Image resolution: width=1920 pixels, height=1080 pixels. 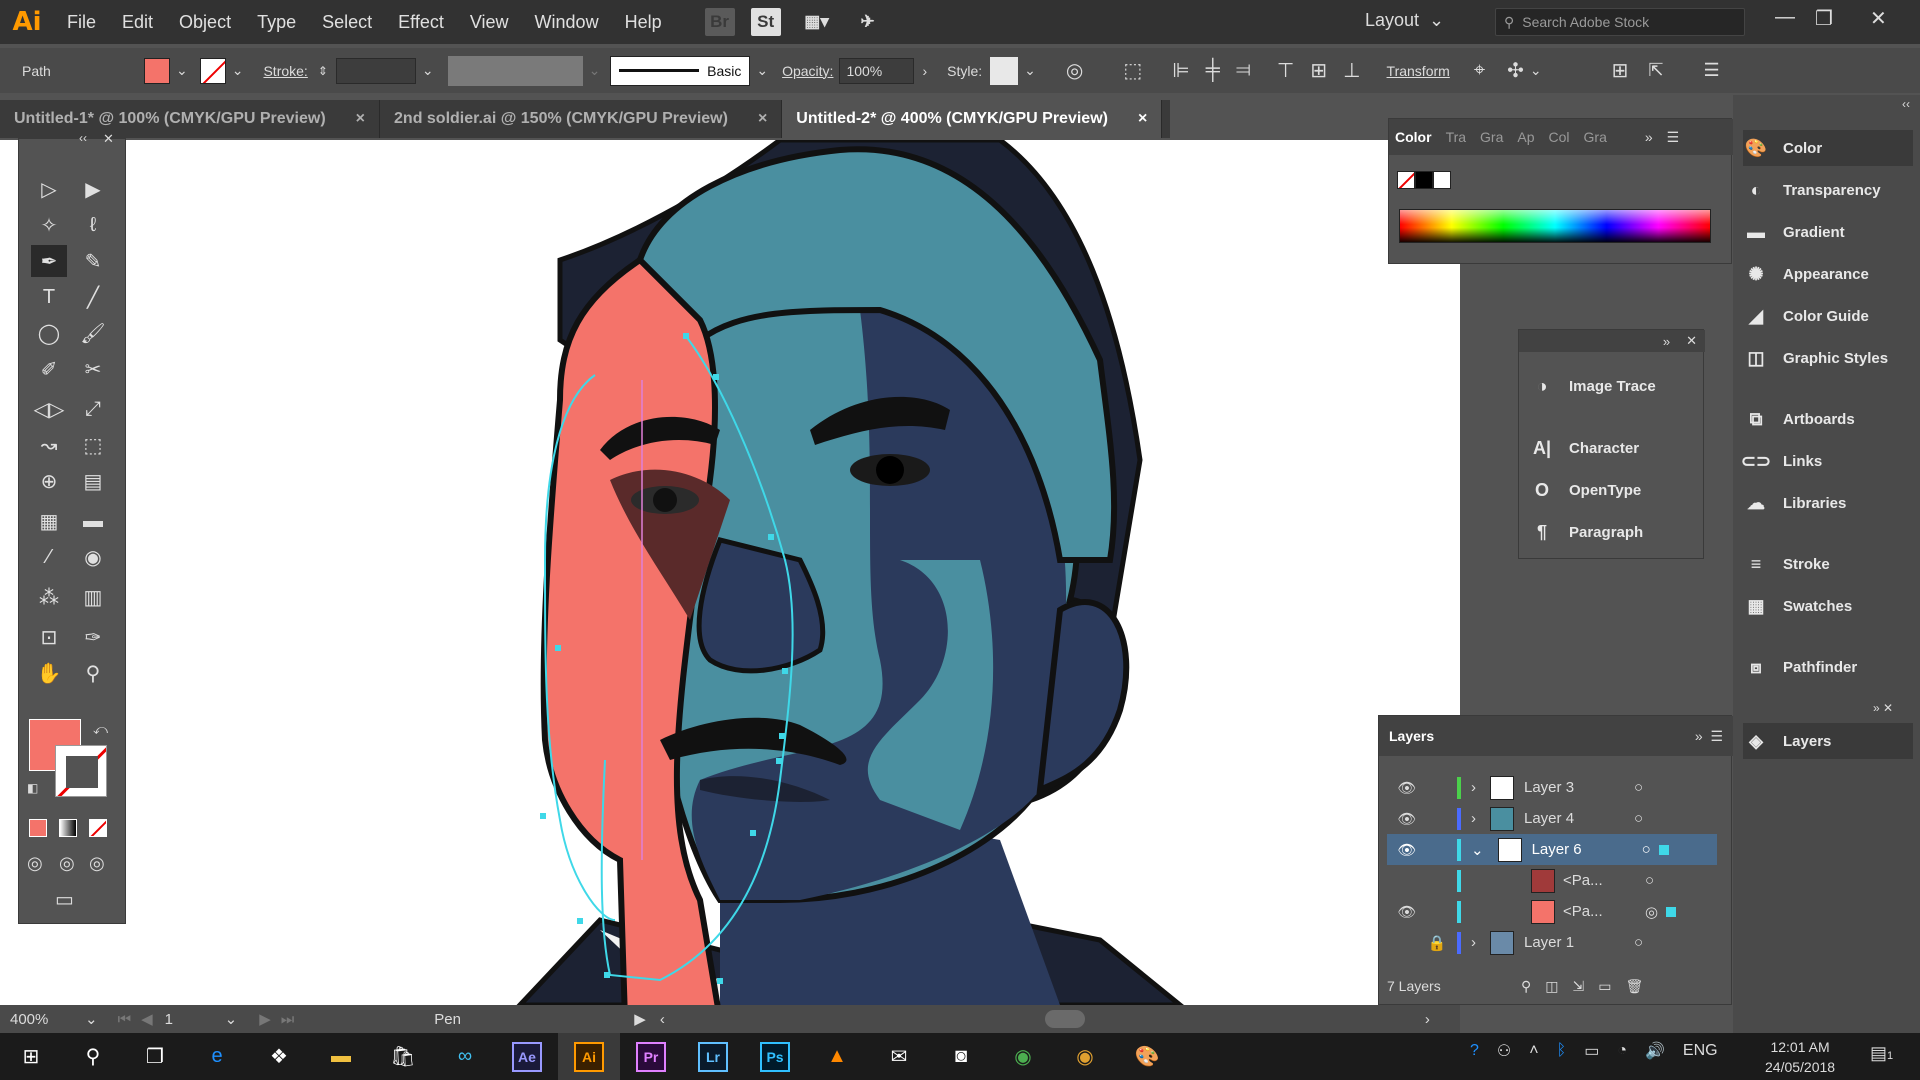 What do you see at coordinates (1828, 190) in the screenshot?
I see `dock-transparency: ◐ Transparency` at bounding box center [1828, 190].